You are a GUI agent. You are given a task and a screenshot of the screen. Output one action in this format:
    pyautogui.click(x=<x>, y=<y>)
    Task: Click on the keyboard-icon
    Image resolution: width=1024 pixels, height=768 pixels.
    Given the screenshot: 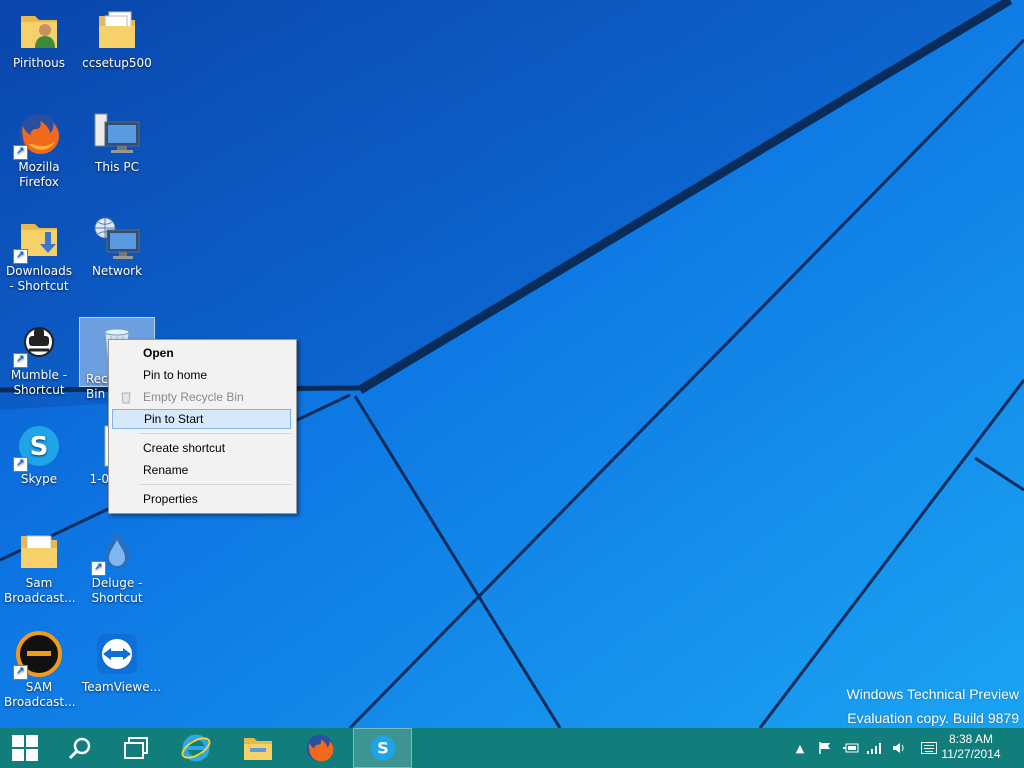 What is the action you would take?
    pyautogui.click(x=929, y=748)
    